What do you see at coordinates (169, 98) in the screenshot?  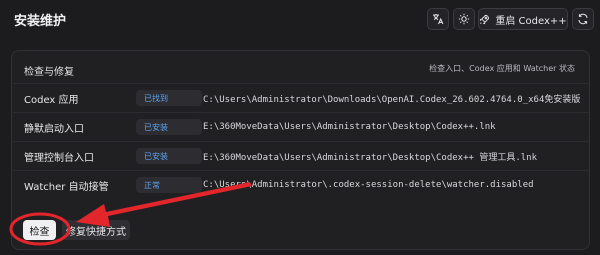 I see `status-badge: 已找到` at bounding box center [169, 98].